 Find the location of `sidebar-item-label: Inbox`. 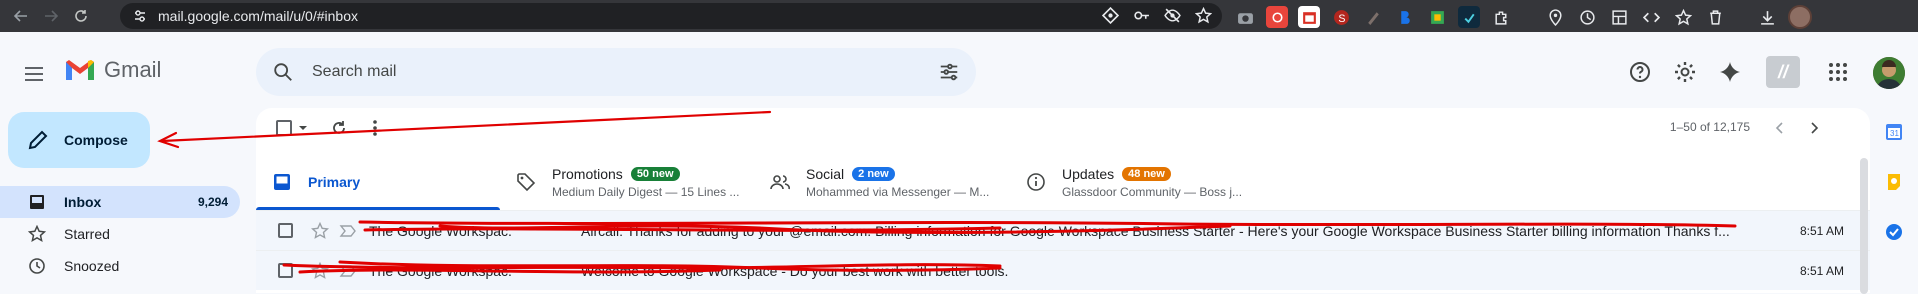

sidebar-item-label: Inbox is located at coordinates (83, 202).